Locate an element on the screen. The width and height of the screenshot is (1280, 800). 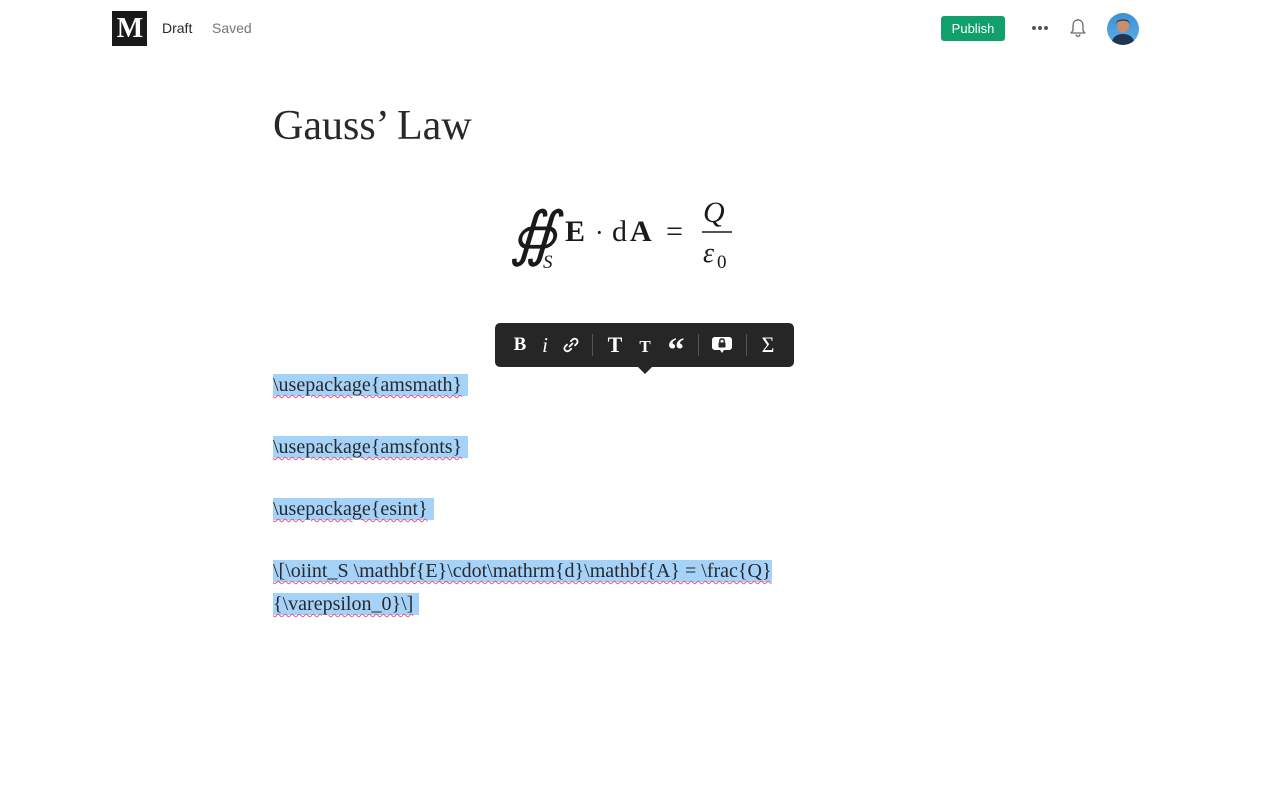
svg-text: 0 is located at coordinates (722, 262).